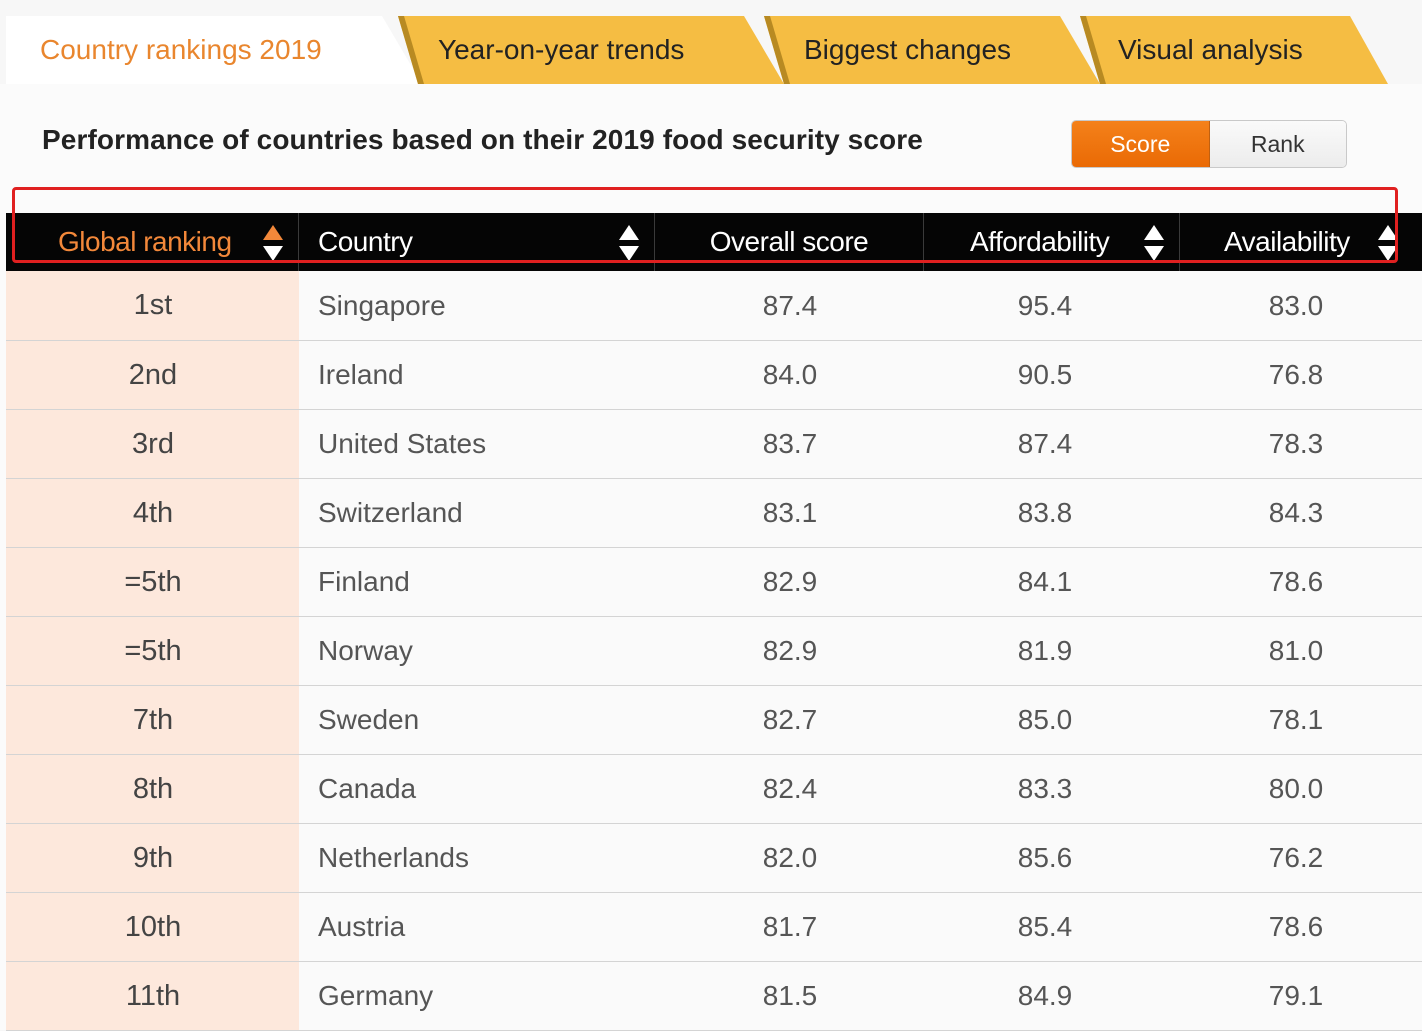 This screenshot has height=1031, width=1422. What do you see at coordinates (789, 927) in the screenshot?
I see `overall-score-cell: 81.7` at bounding box center [789, 927].